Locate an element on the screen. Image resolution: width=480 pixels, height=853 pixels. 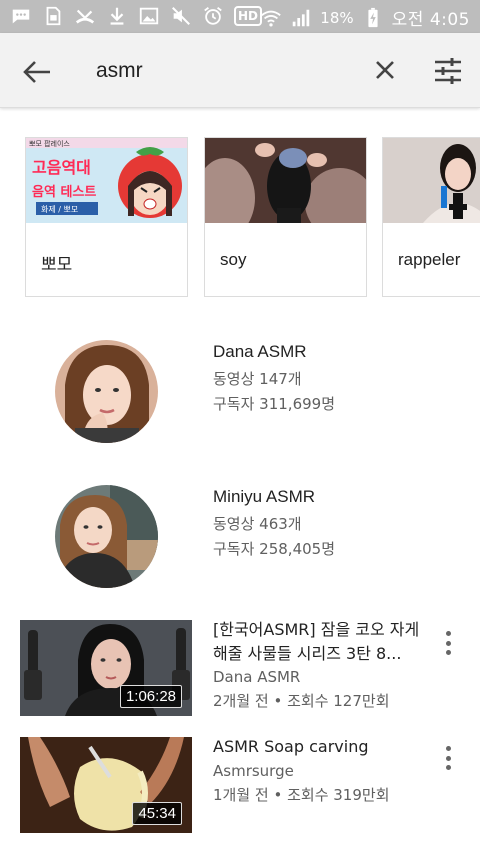
clear-search-button is located at coordinates (385, 70).